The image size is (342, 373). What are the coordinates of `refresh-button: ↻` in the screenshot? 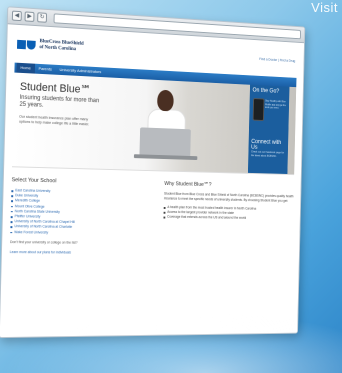 It's located at (42, 17).